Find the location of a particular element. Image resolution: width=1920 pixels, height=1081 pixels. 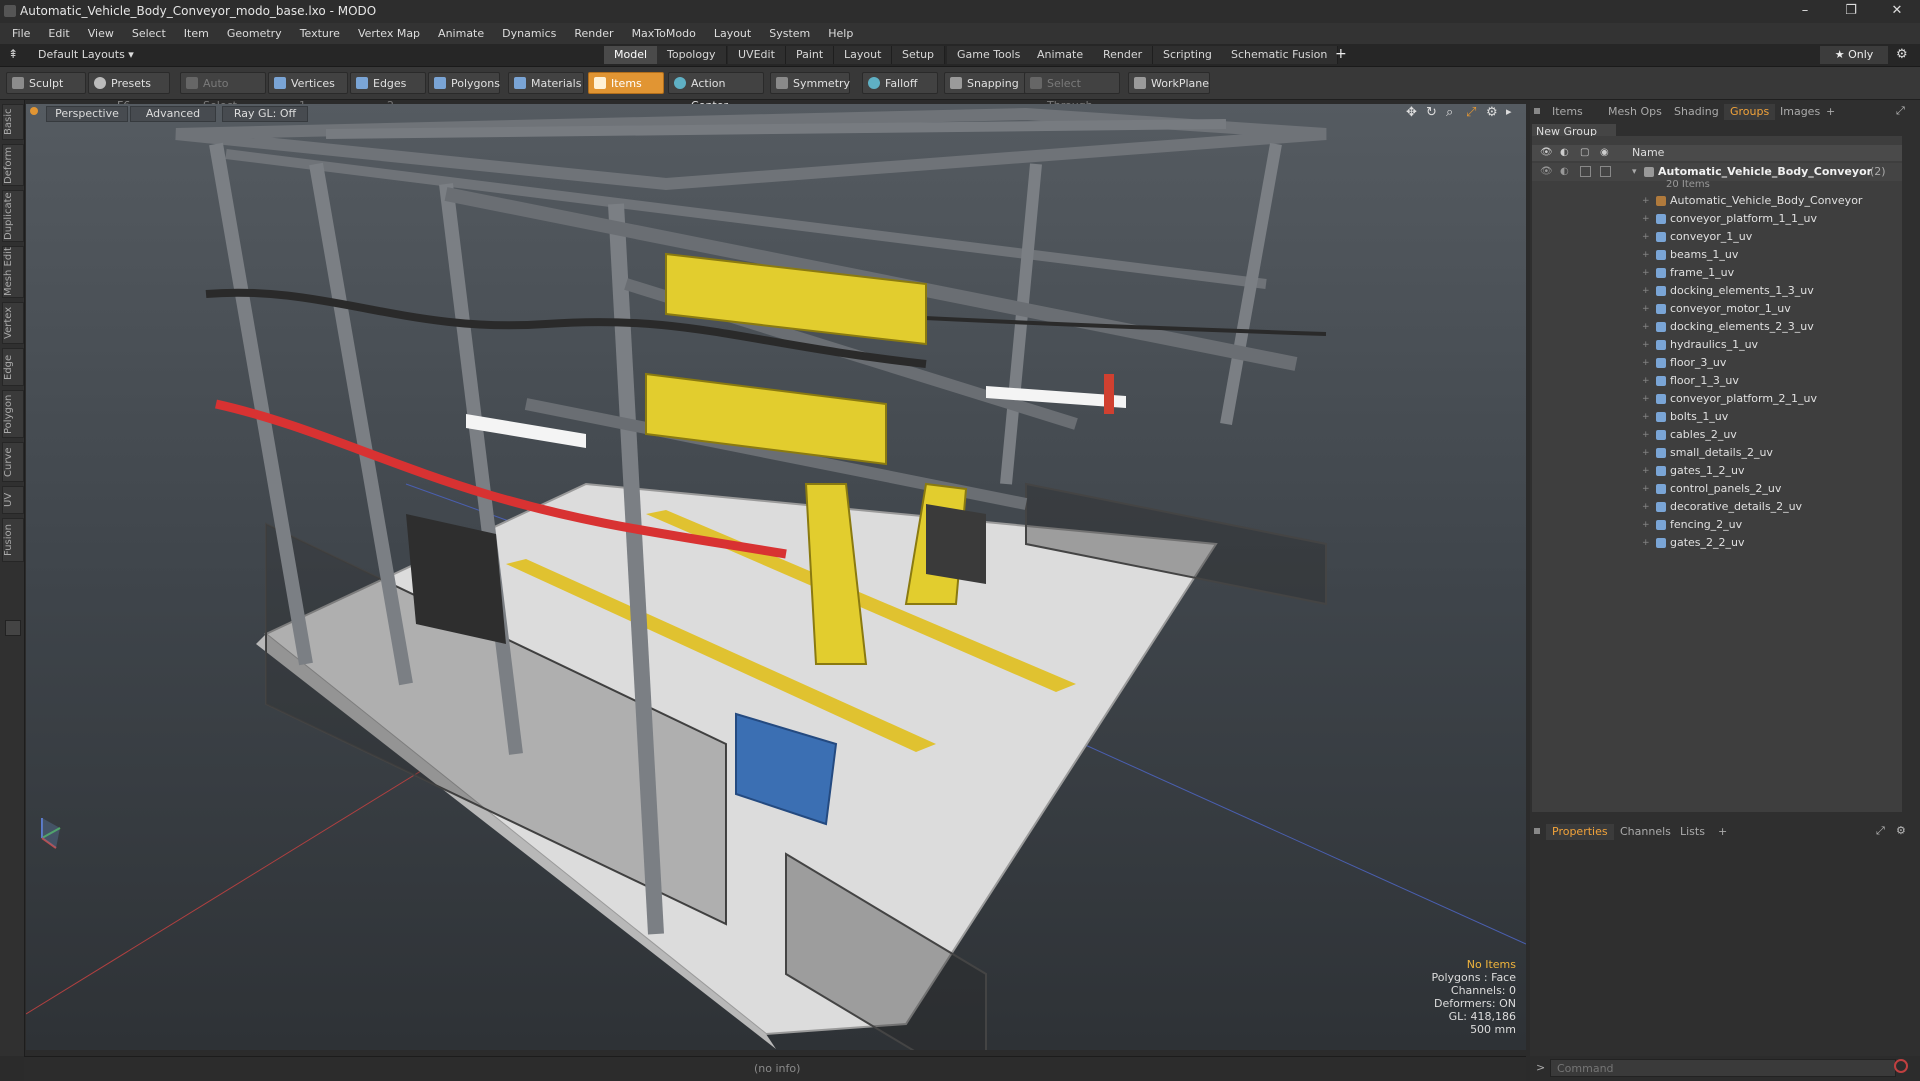

close-button: ✕ is located at coordinates (1897, 11).